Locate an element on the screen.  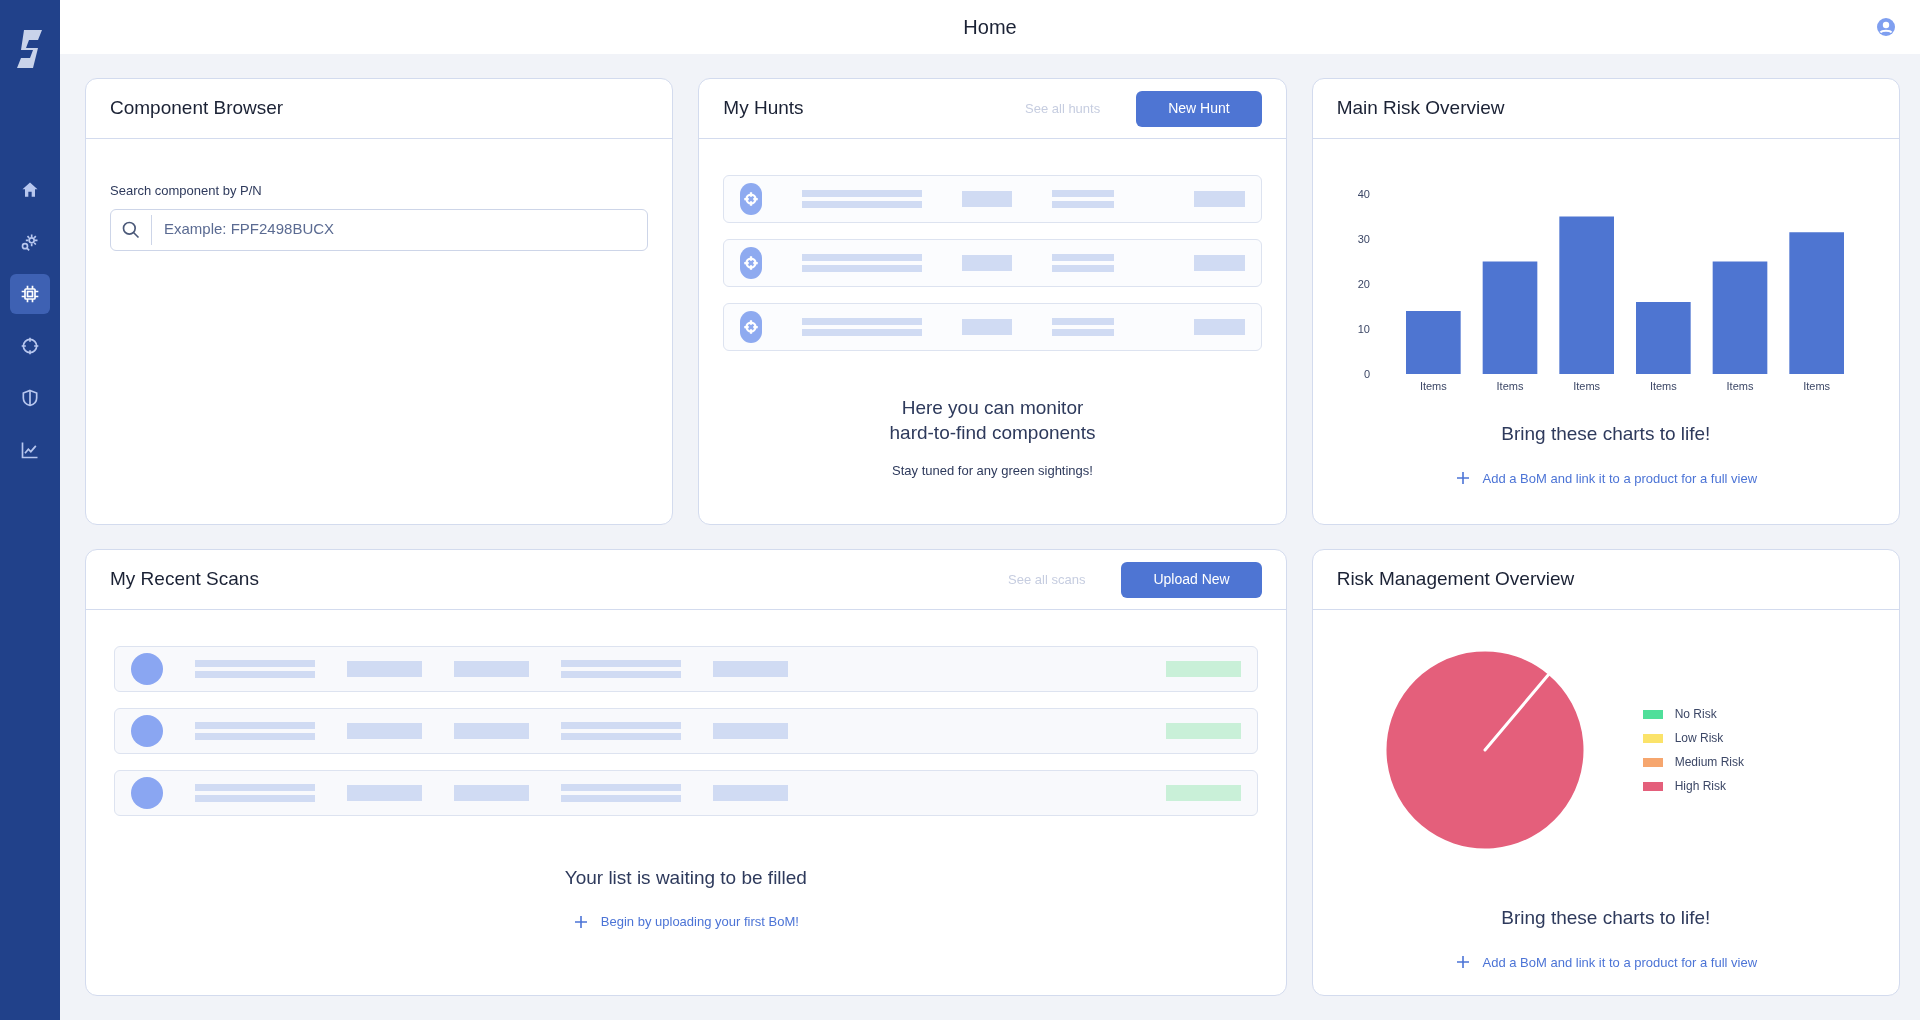
home-icon is located at coordinates (30, 190).